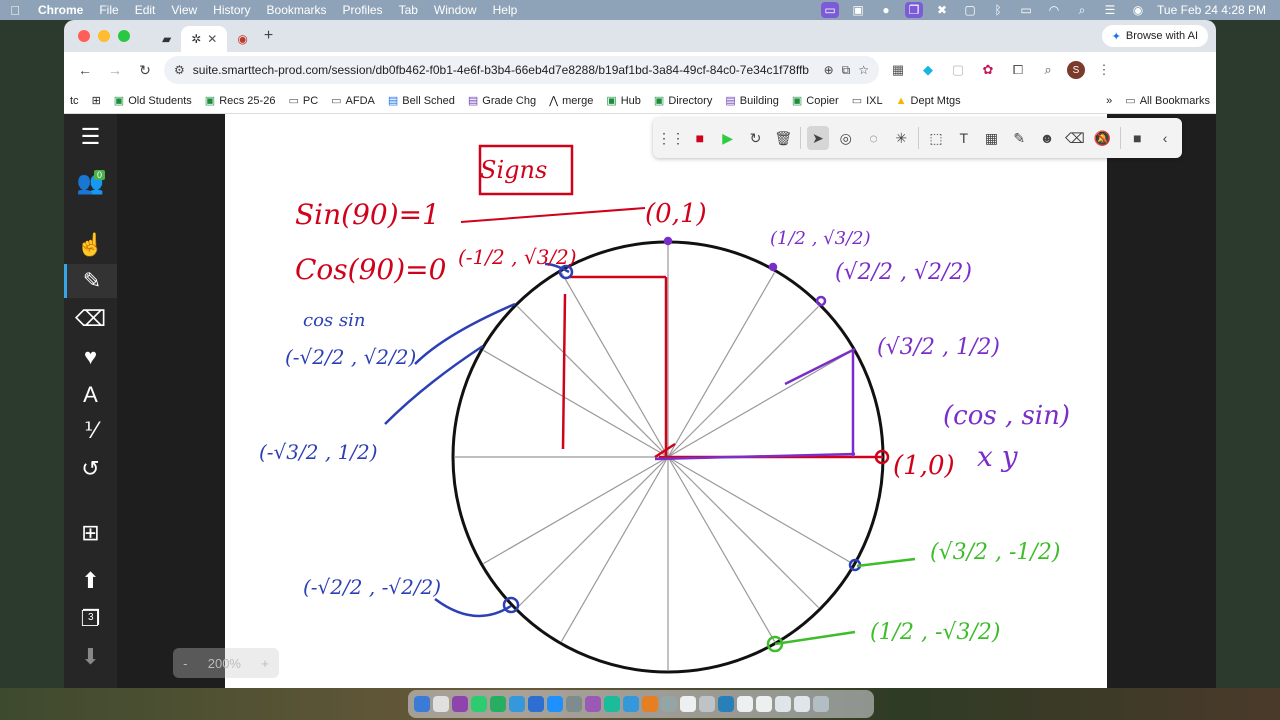 This screenshot has width=1280, height=720. Describe the element at coordinates (90, 581) in the screenshot. I see `page-up-icon: ⬆` at that location.